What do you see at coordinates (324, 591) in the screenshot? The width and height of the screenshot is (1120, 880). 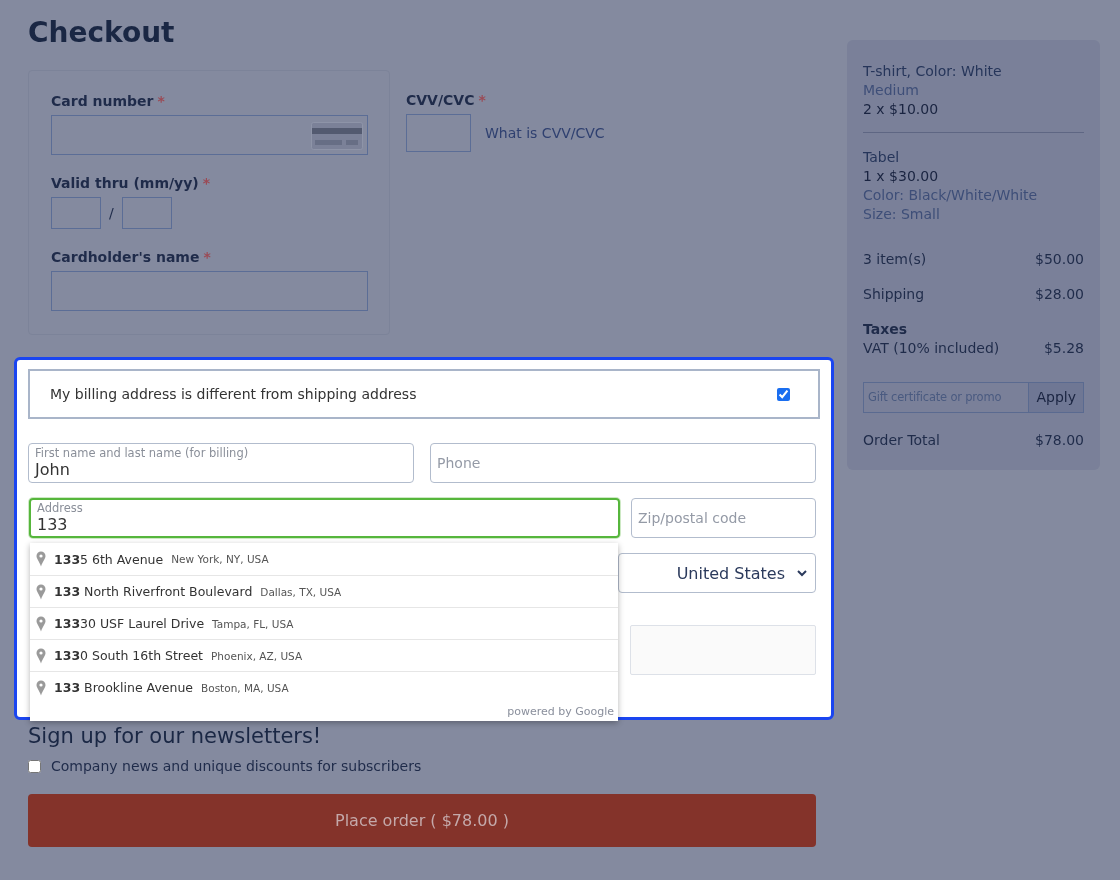 I see `suggestion-item: 133 North Riverfront Boulevard Dallas, TX, USA` at bounding box center [324, 591].